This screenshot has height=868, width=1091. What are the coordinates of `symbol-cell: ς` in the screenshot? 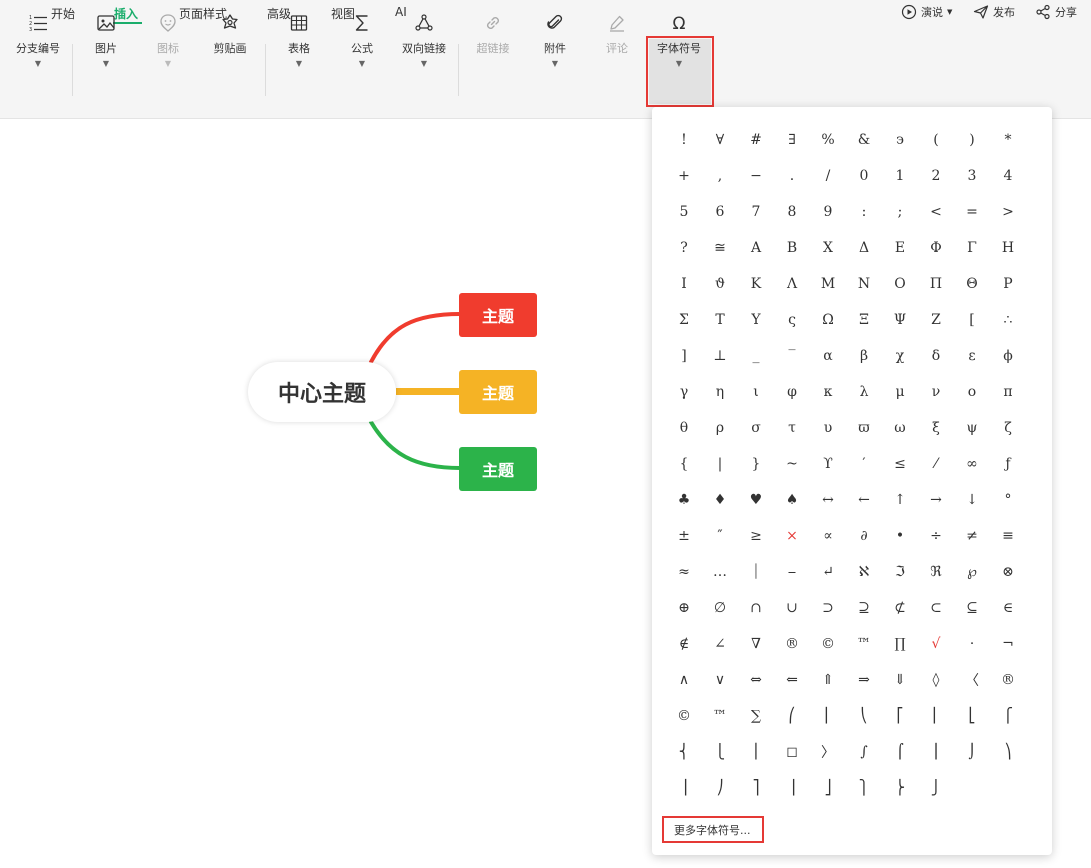 It's located at (792, 320).